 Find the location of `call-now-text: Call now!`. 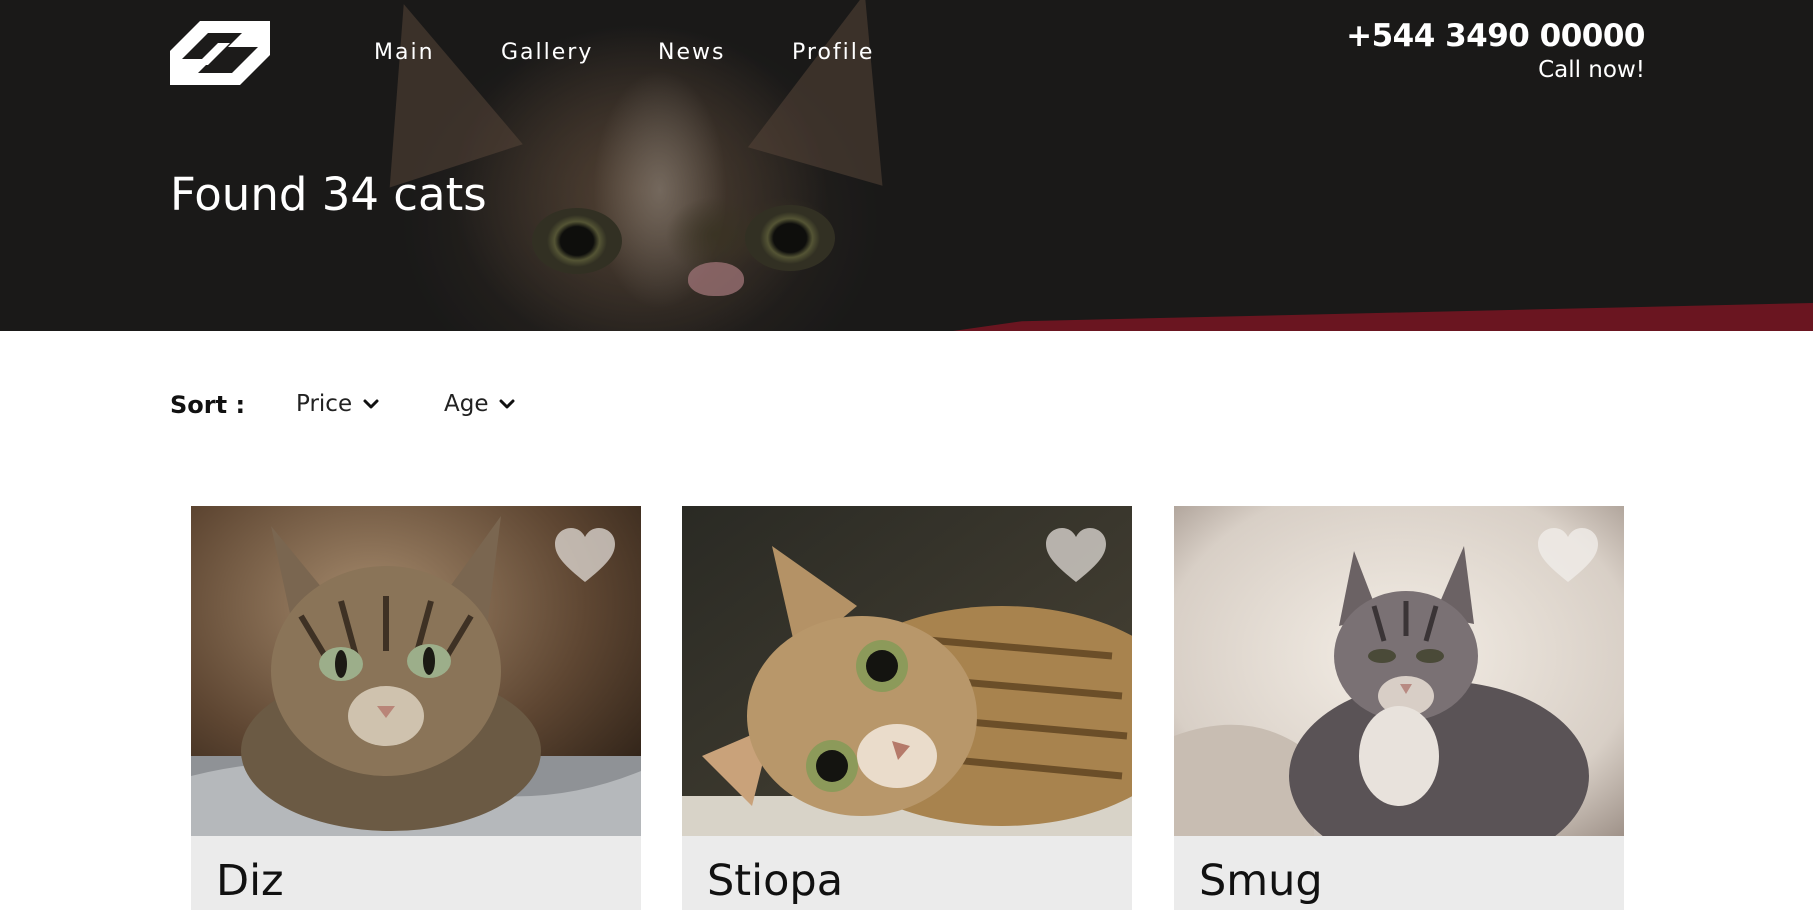

call-now-text: Call now! is located at coordinates (1591, 70).